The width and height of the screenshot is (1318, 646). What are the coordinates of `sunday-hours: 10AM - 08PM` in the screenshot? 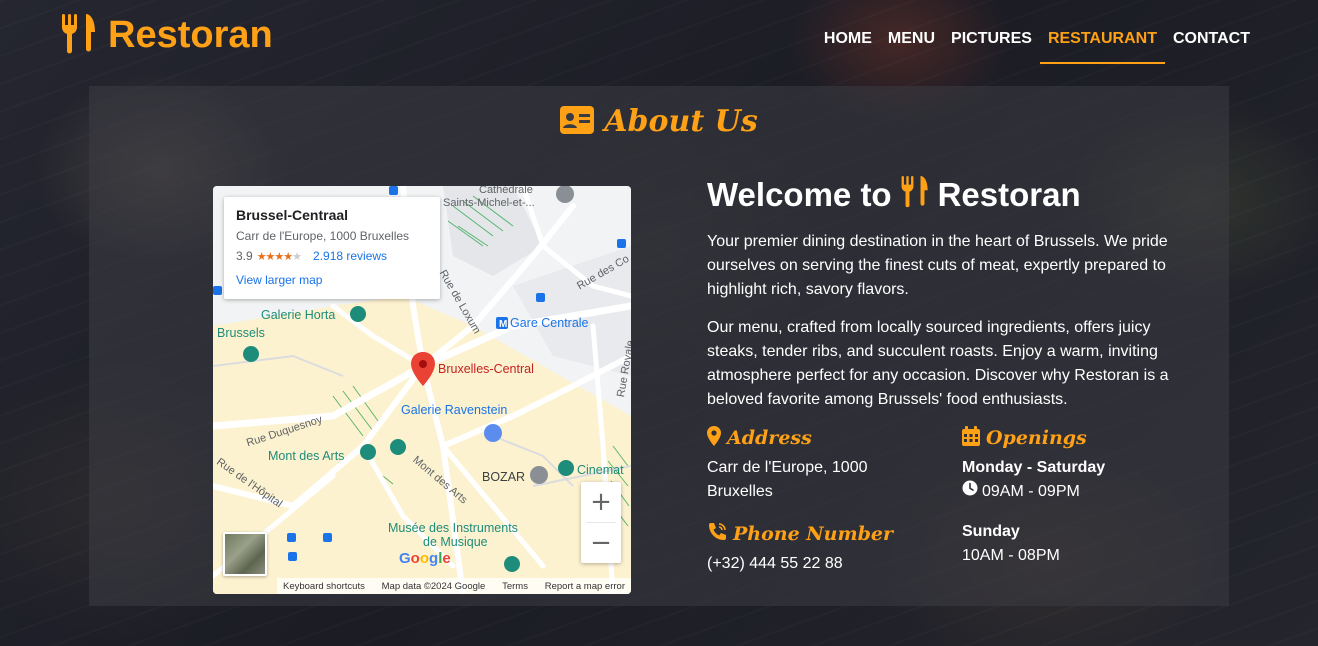 It's located at (1011, 555).